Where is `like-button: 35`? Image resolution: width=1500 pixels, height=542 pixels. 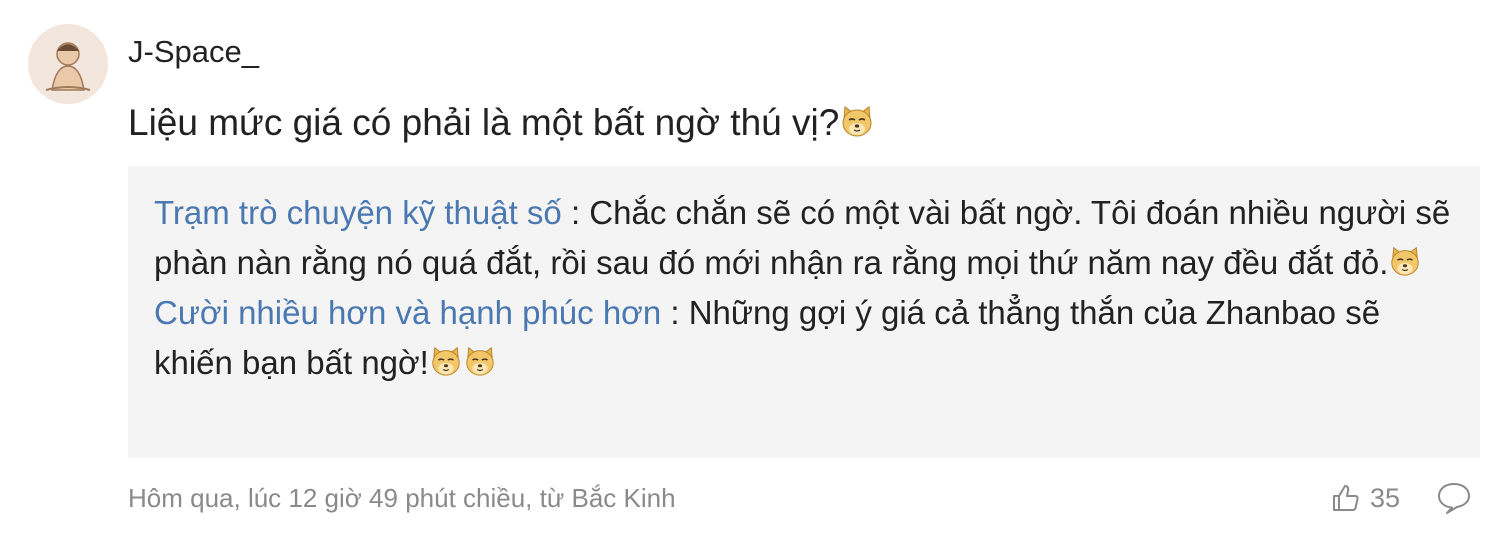
like-button: 35 is located at coordinates (1365, 498).